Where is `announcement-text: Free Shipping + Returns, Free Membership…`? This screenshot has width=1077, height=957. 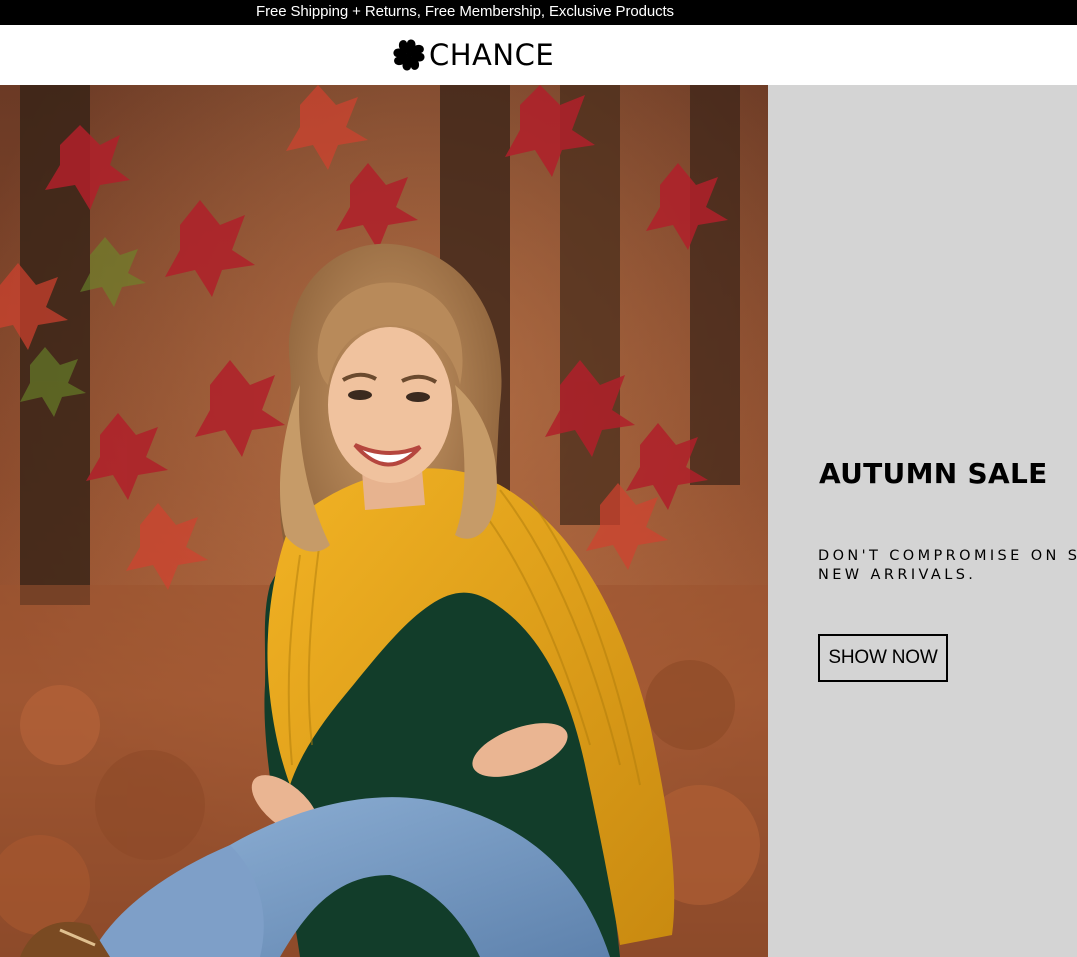
announcement-text: Free Shipping + Returns, Free Membership… is located at coordinates (465, 11).